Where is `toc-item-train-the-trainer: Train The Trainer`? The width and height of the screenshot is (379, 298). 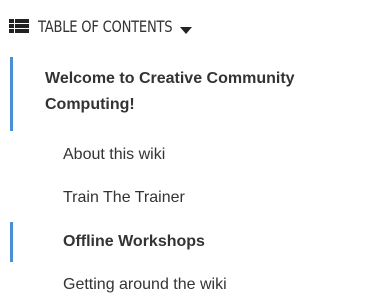
toc-item-train-the-trainer: Train The Trainer is located at coordinates (124, 198).